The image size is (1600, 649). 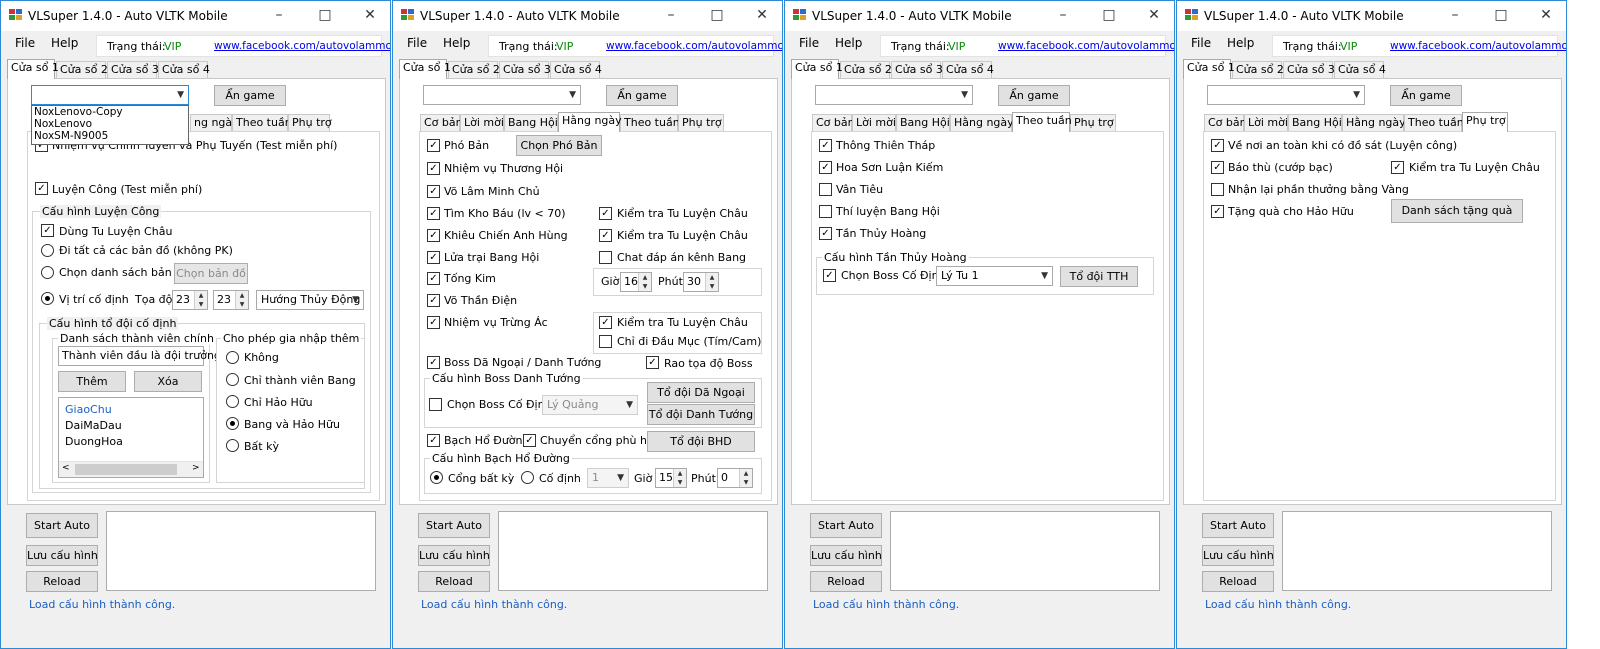 I want to click on subtab-invite: Lời mời, so click(x=1266, y=123).